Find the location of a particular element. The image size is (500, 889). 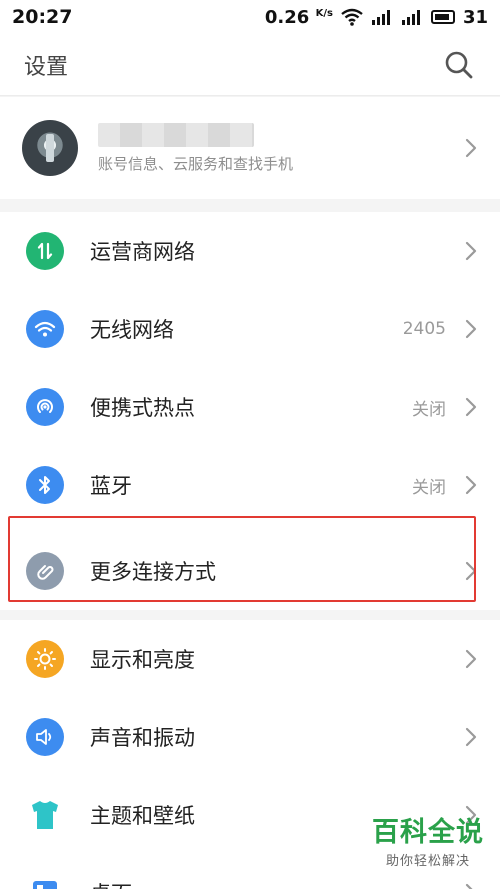

watermark: 百科全说 助你轻松解决 is located at coordinates (428, 839).